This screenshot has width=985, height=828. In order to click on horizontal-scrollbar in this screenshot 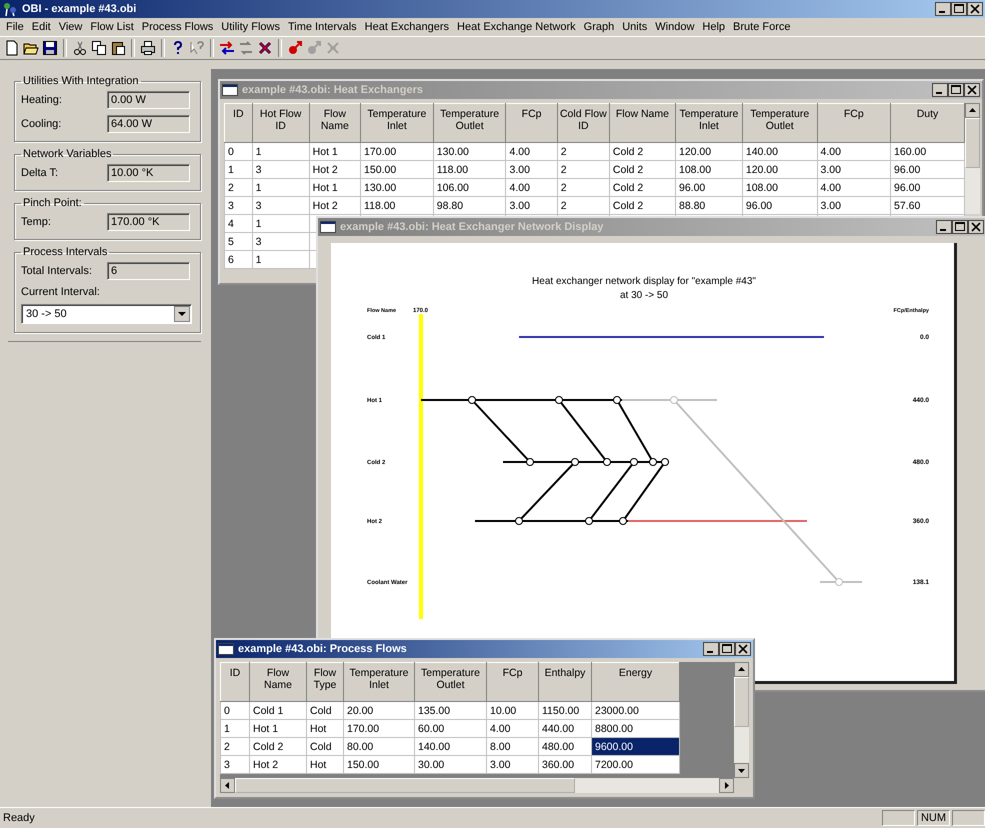, I will do `click(477, 785)`.